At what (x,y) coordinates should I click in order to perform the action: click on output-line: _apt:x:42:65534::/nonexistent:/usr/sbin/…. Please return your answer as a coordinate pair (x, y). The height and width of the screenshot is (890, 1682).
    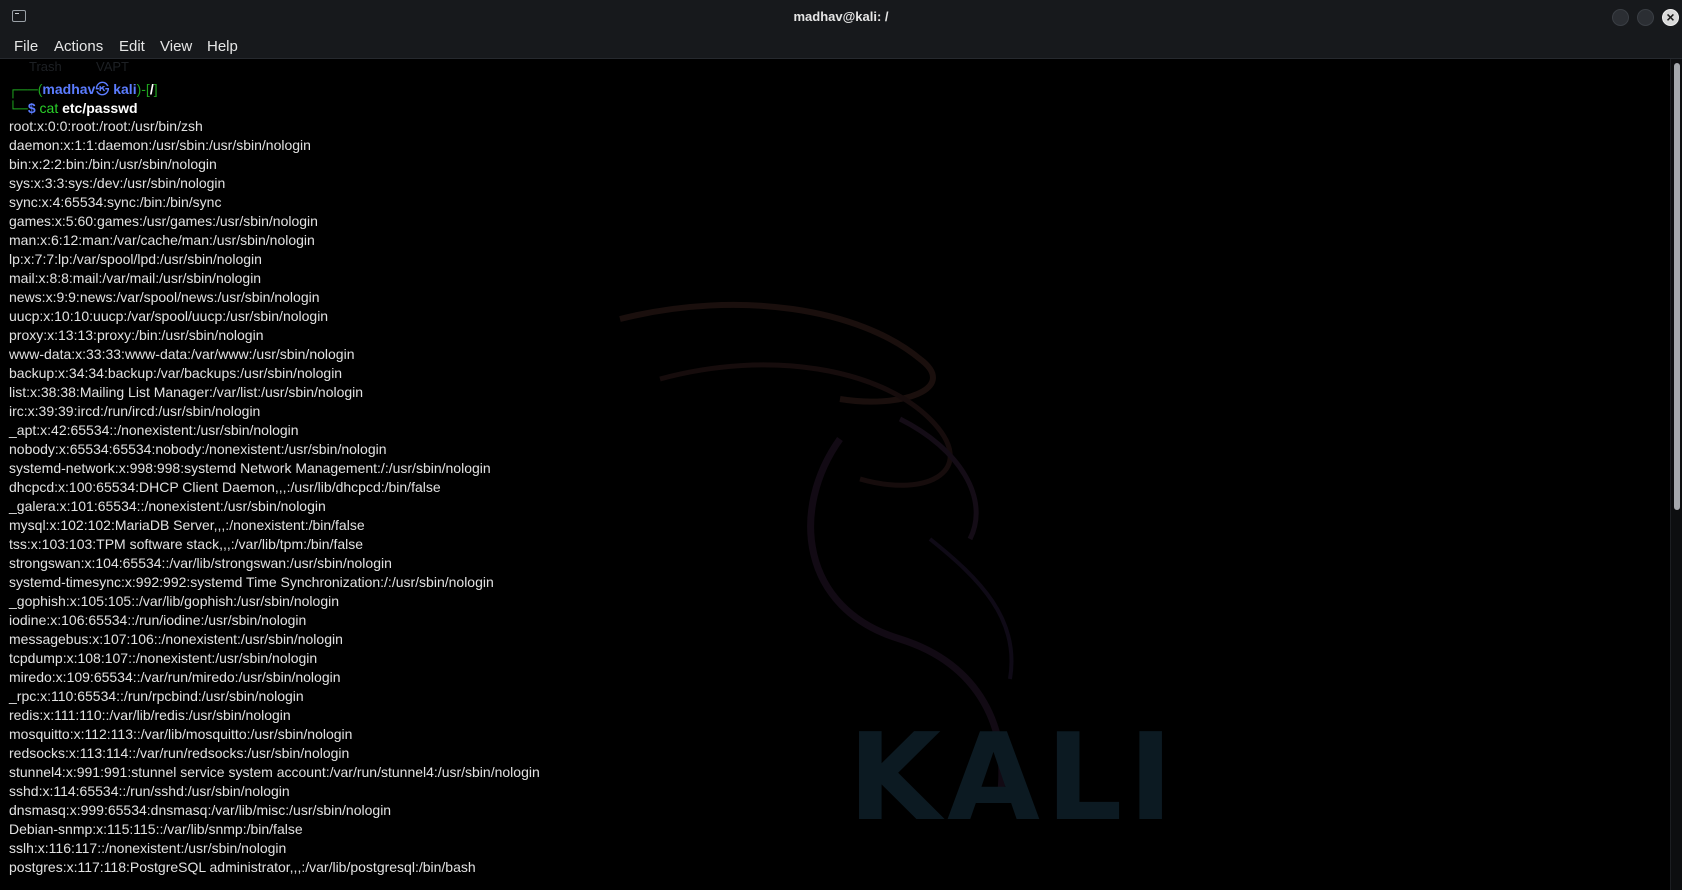
    Looking at the image, I should click on (154, 430).